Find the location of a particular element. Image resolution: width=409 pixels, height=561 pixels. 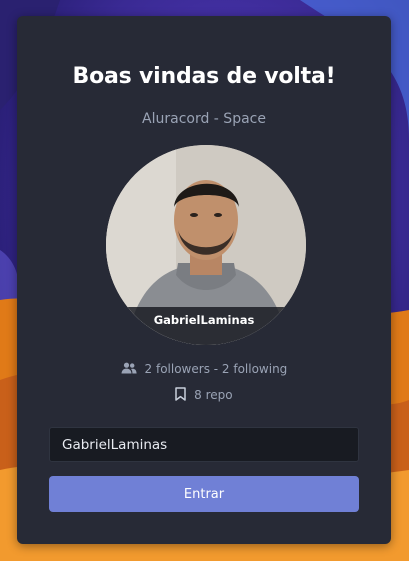

followers-text: 2 followers - 2 following is located at coordinates (216, 369).